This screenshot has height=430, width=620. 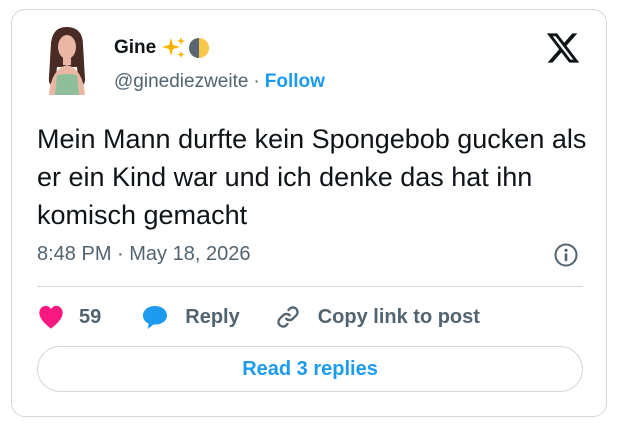 I want to click on handle-row: @ginediezweite · Follow, so click(x=219, y=82).